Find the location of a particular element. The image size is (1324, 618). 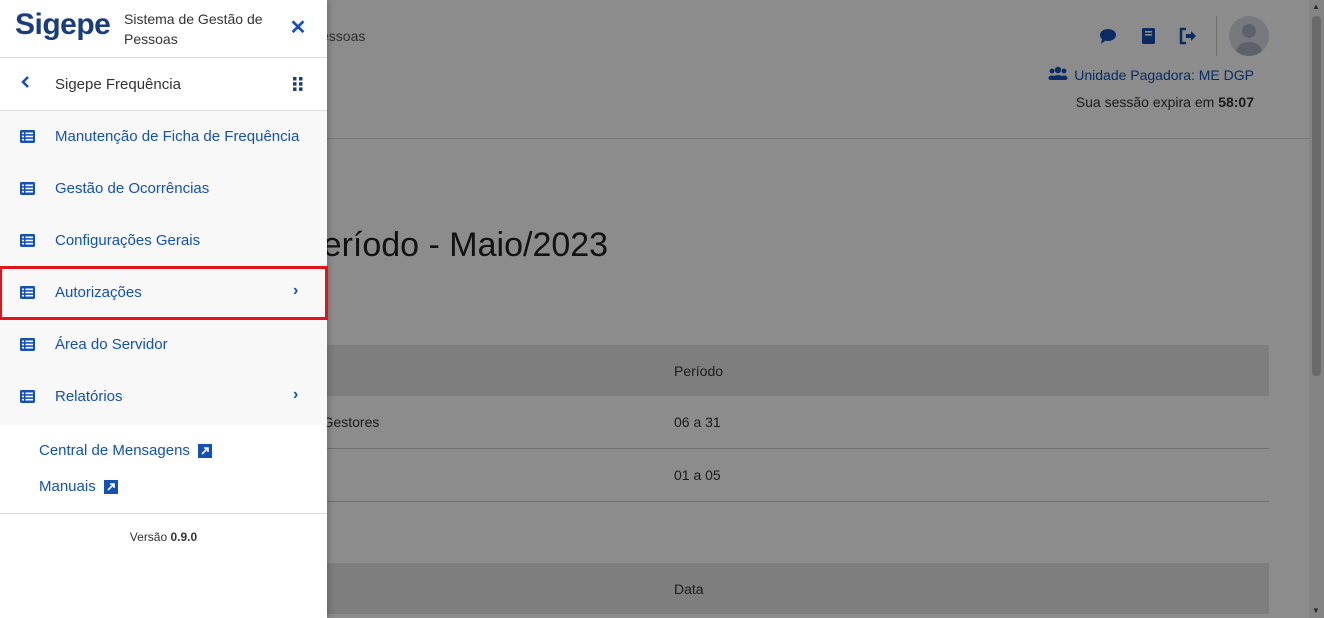

manuais-link: Manuais is located at coordinates (78, 486).